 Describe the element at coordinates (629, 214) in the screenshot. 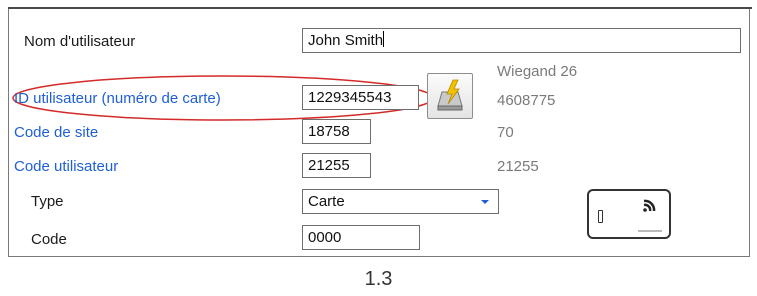

I see `rfid-card-icon` at that location.